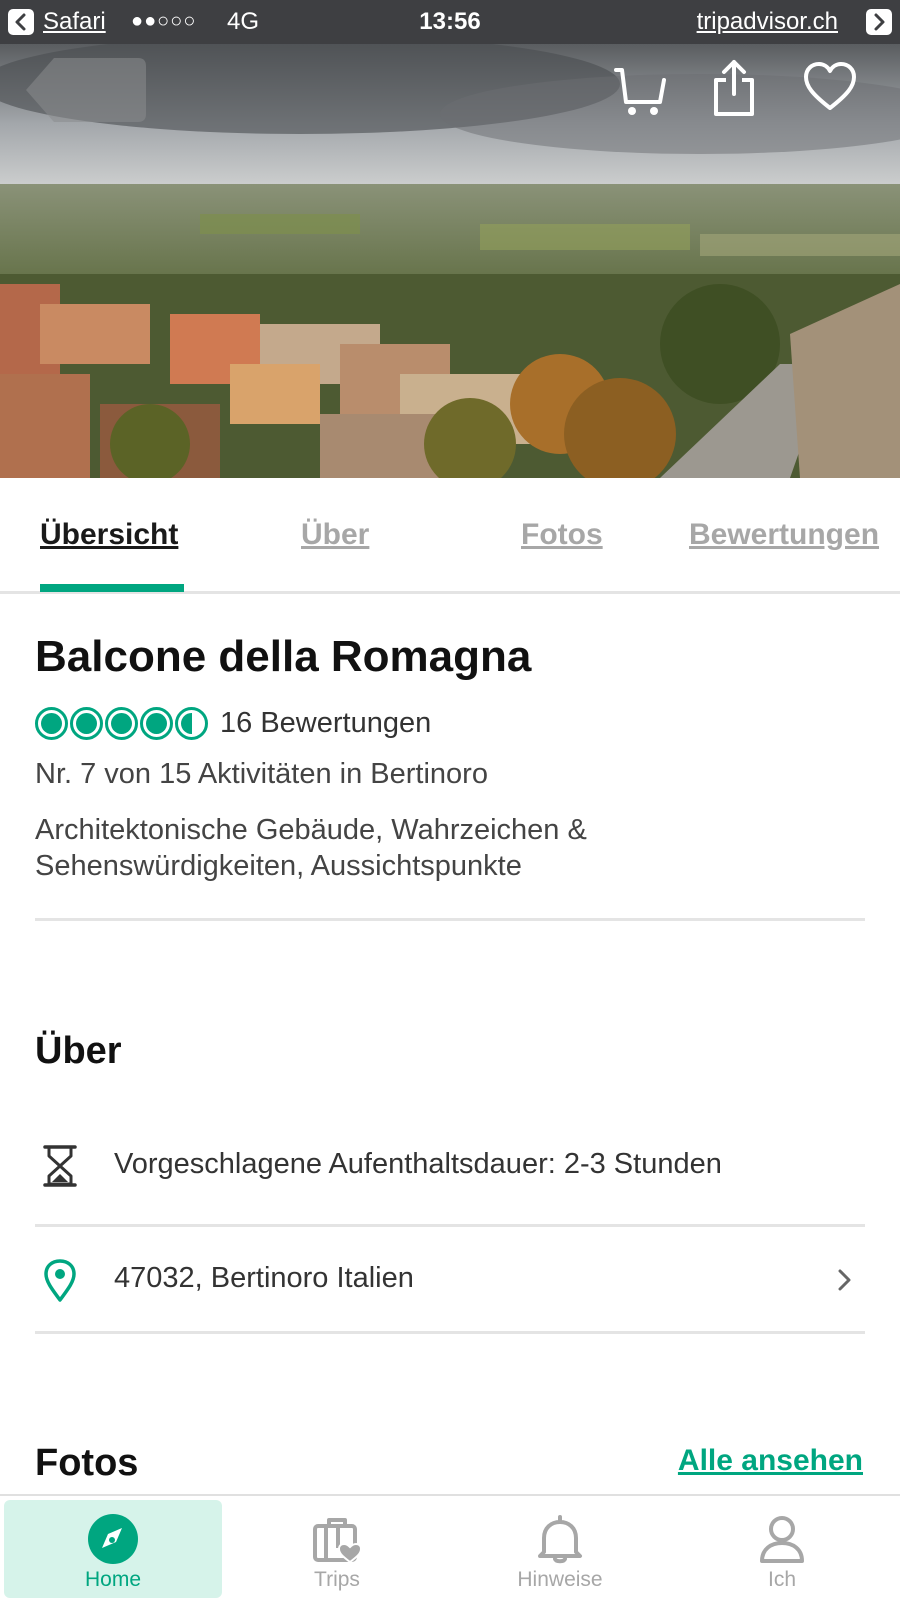  What do you see at coordinates (325, 723) in the screenshot?
I see `review-count: 16 Bewertungen` at bounding box center [325, 723].